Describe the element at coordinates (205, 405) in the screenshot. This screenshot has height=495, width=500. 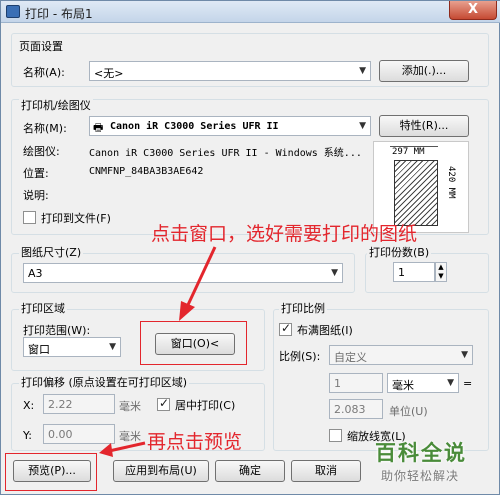
I see `center-plot-label: 居中打印(C)` at that location.